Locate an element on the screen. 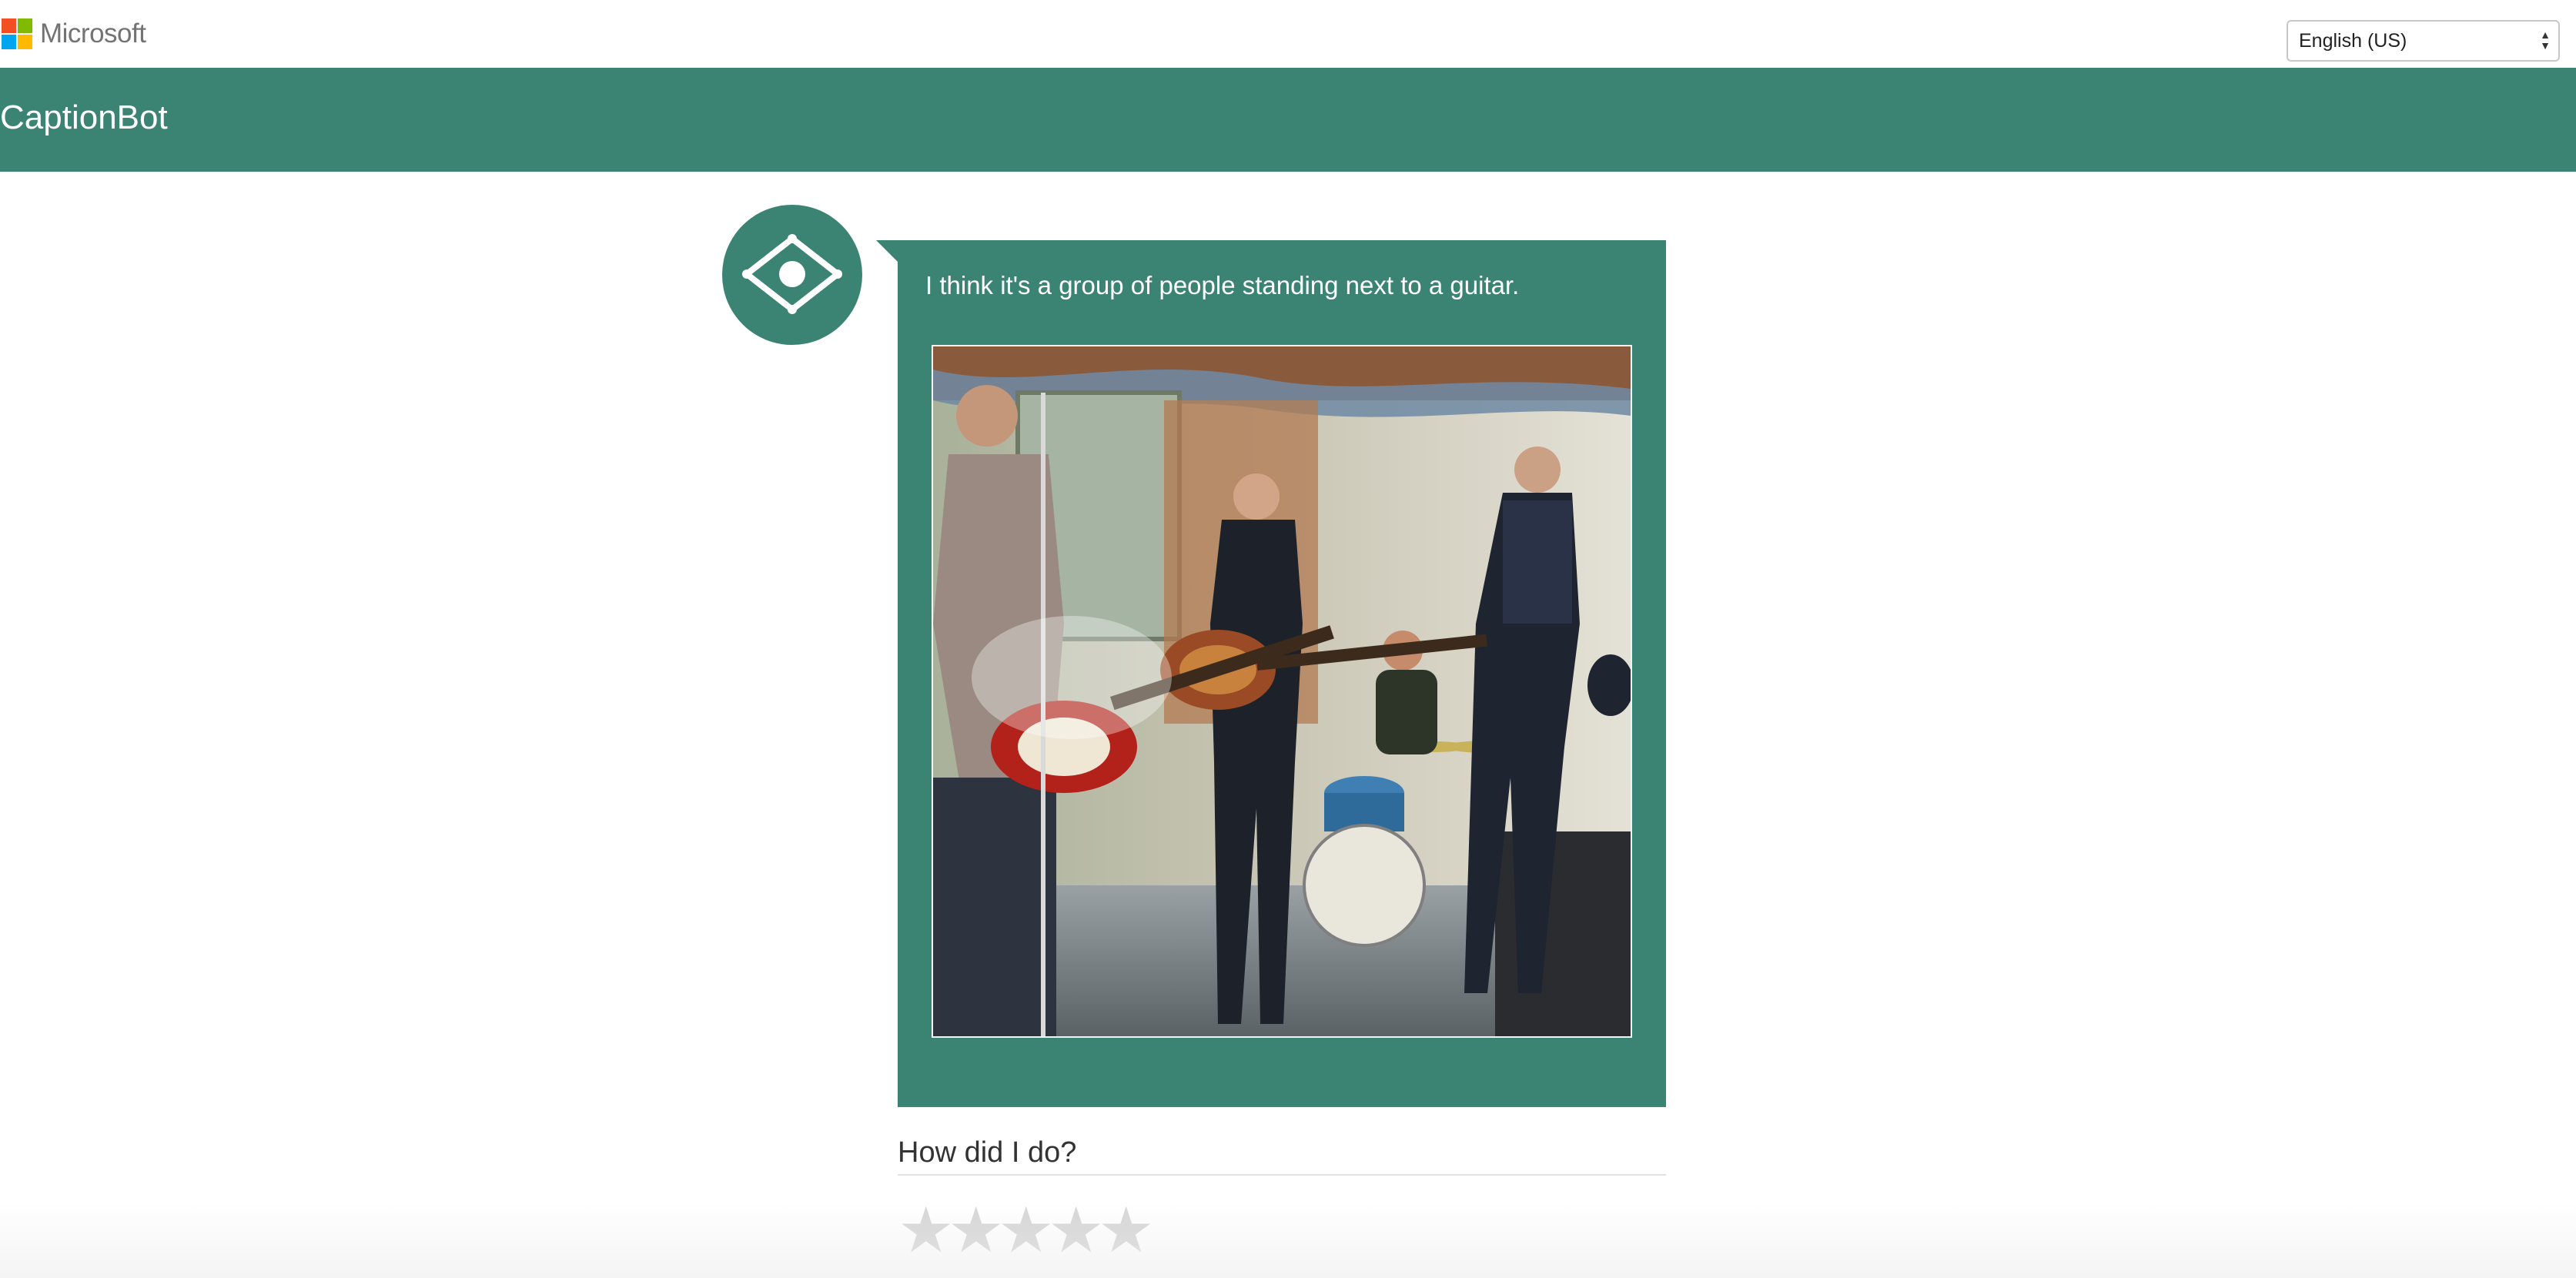 The width and height of the screenshot is (2576, 1278). star-icon-1: ★ is located at coordinates (926, 1231).